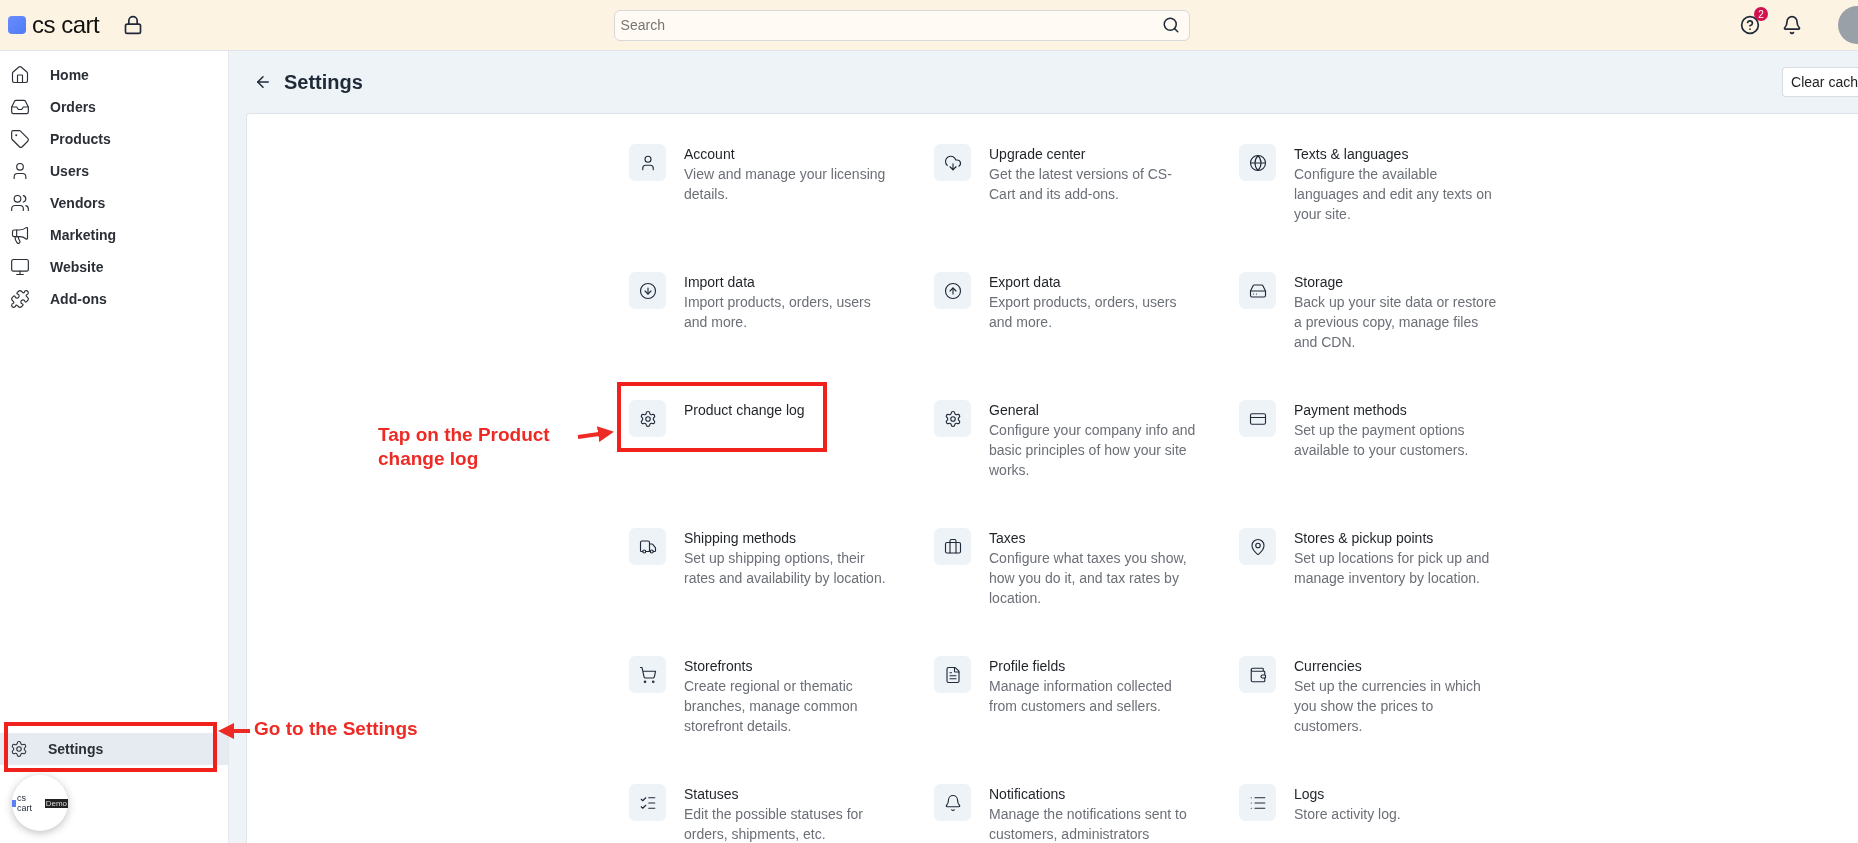 Image resolution: width=1858 pixels, height=843 pixels. What do you see at coordinates (1348, 814) in the screenshot?
I see `setting-description: Store activity log.` at bounding box center [1348, 814].